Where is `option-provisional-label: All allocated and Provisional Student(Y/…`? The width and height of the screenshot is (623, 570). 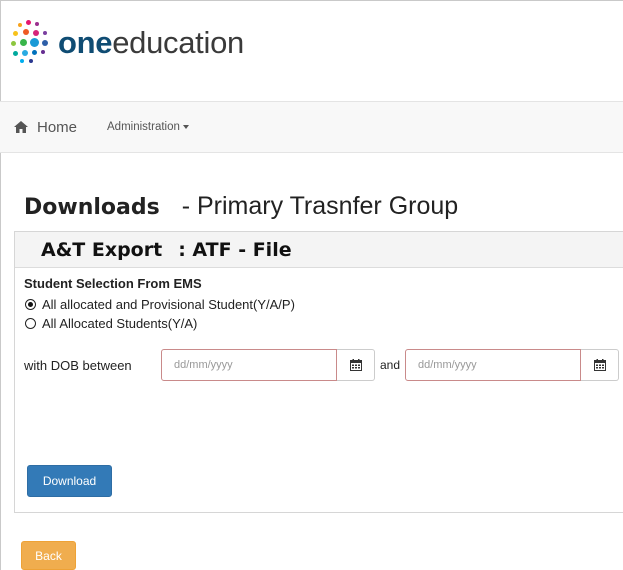 option-provisional-label: All allocated and Provisional Student(Y/… is located at coordinates (168, 304).